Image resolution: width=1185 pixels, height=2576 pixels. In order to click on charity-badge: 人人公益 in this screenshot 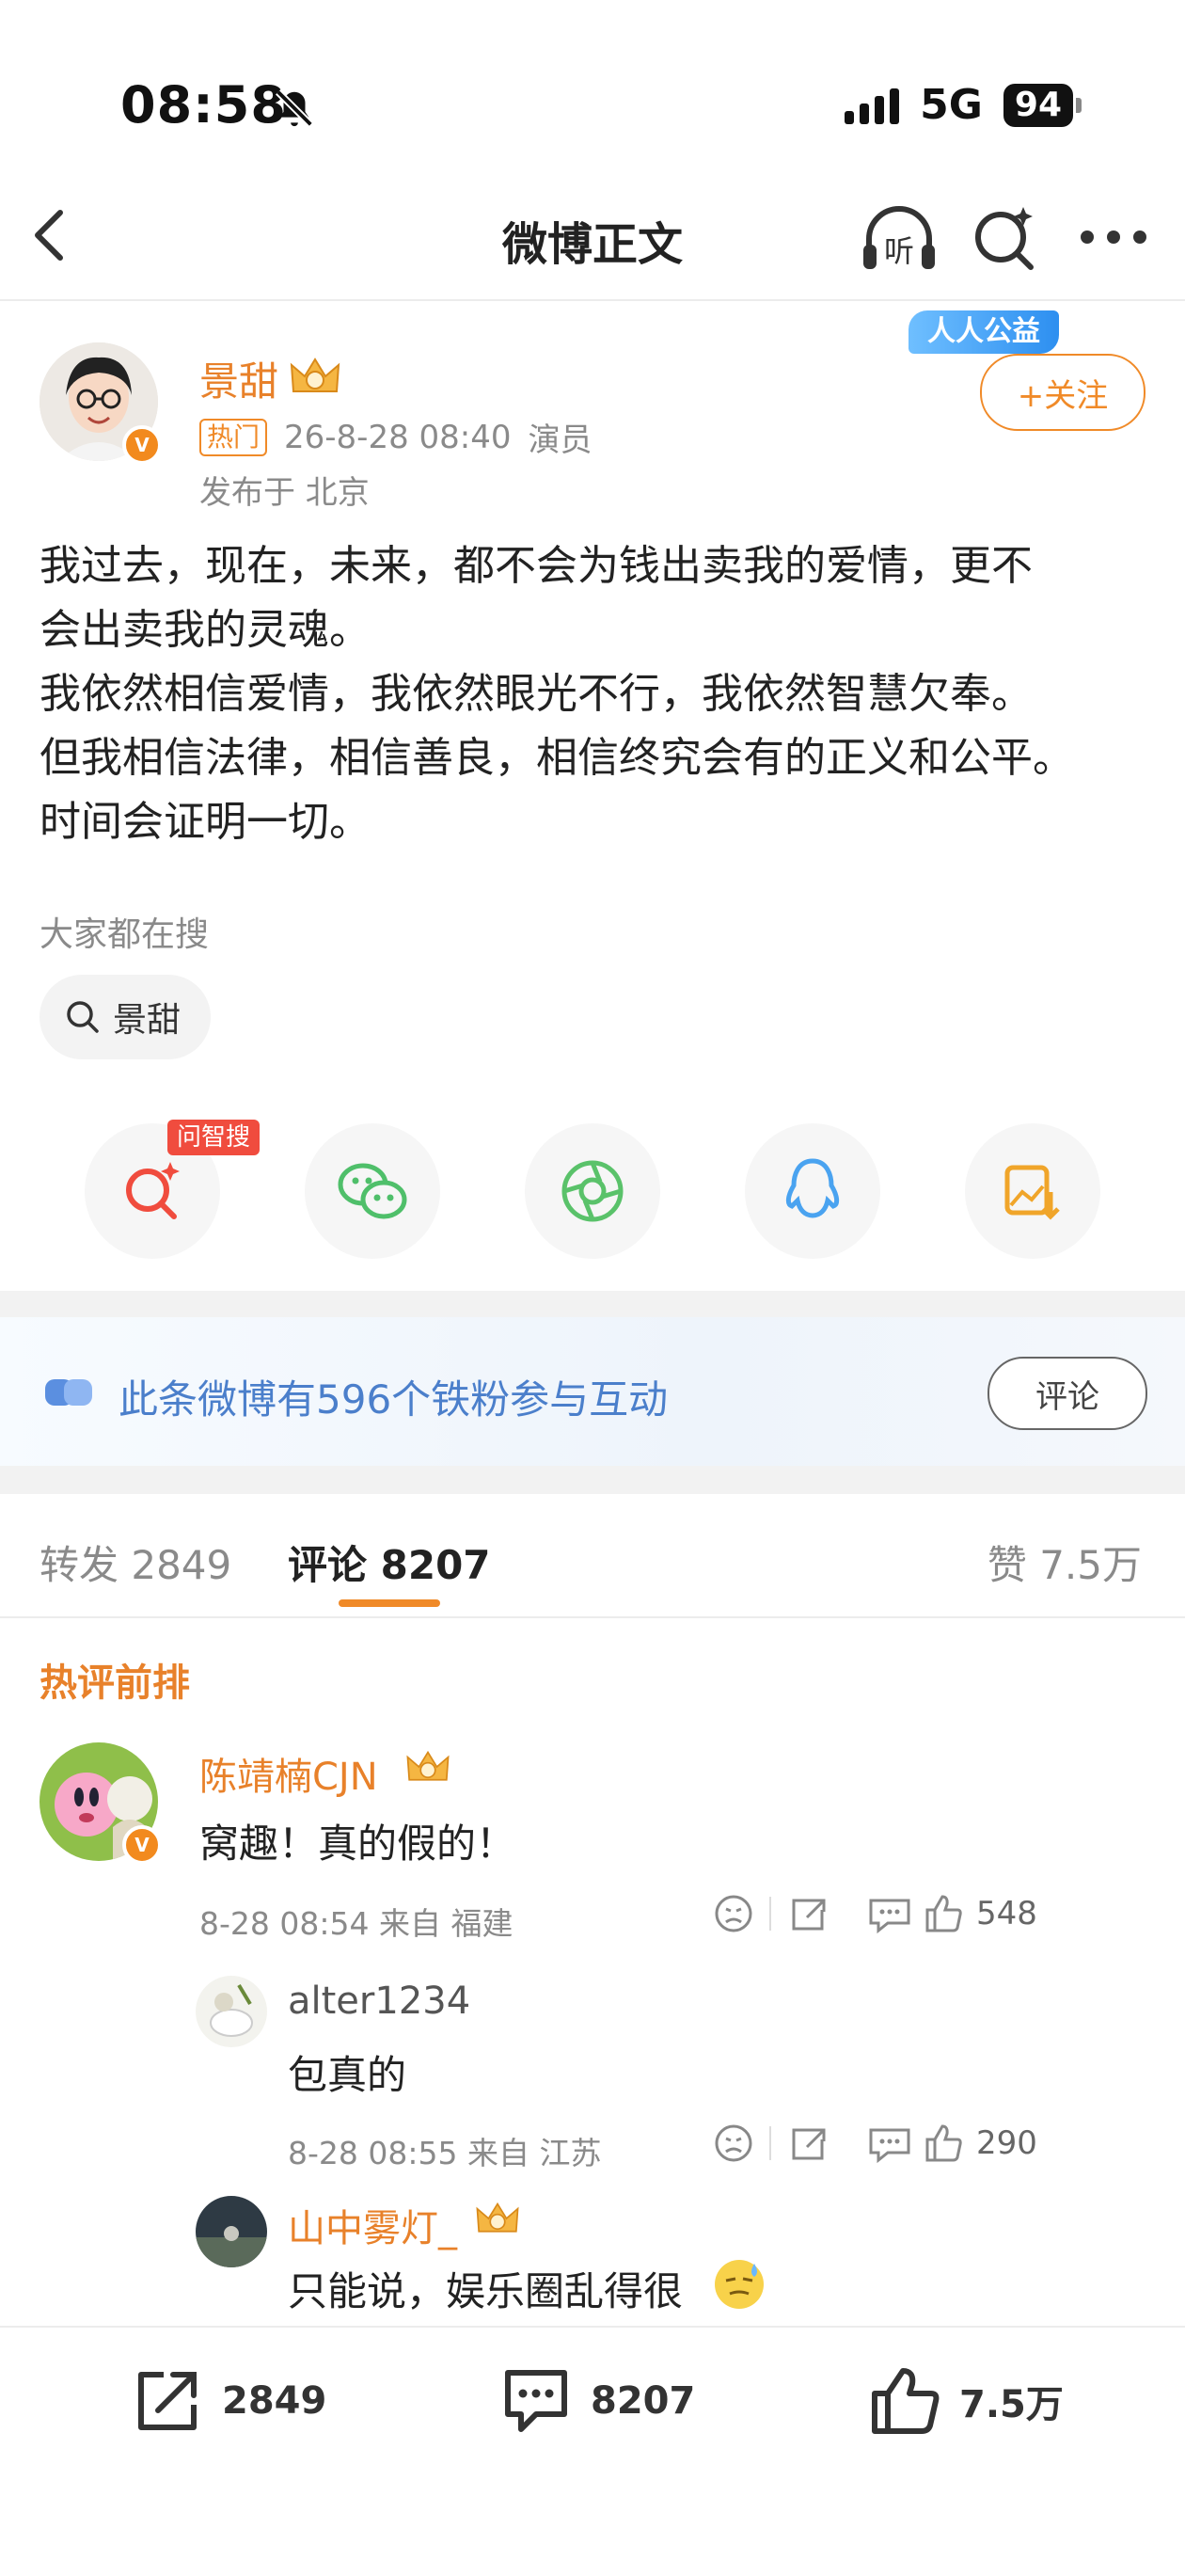, I will do `click(983, 332)`.